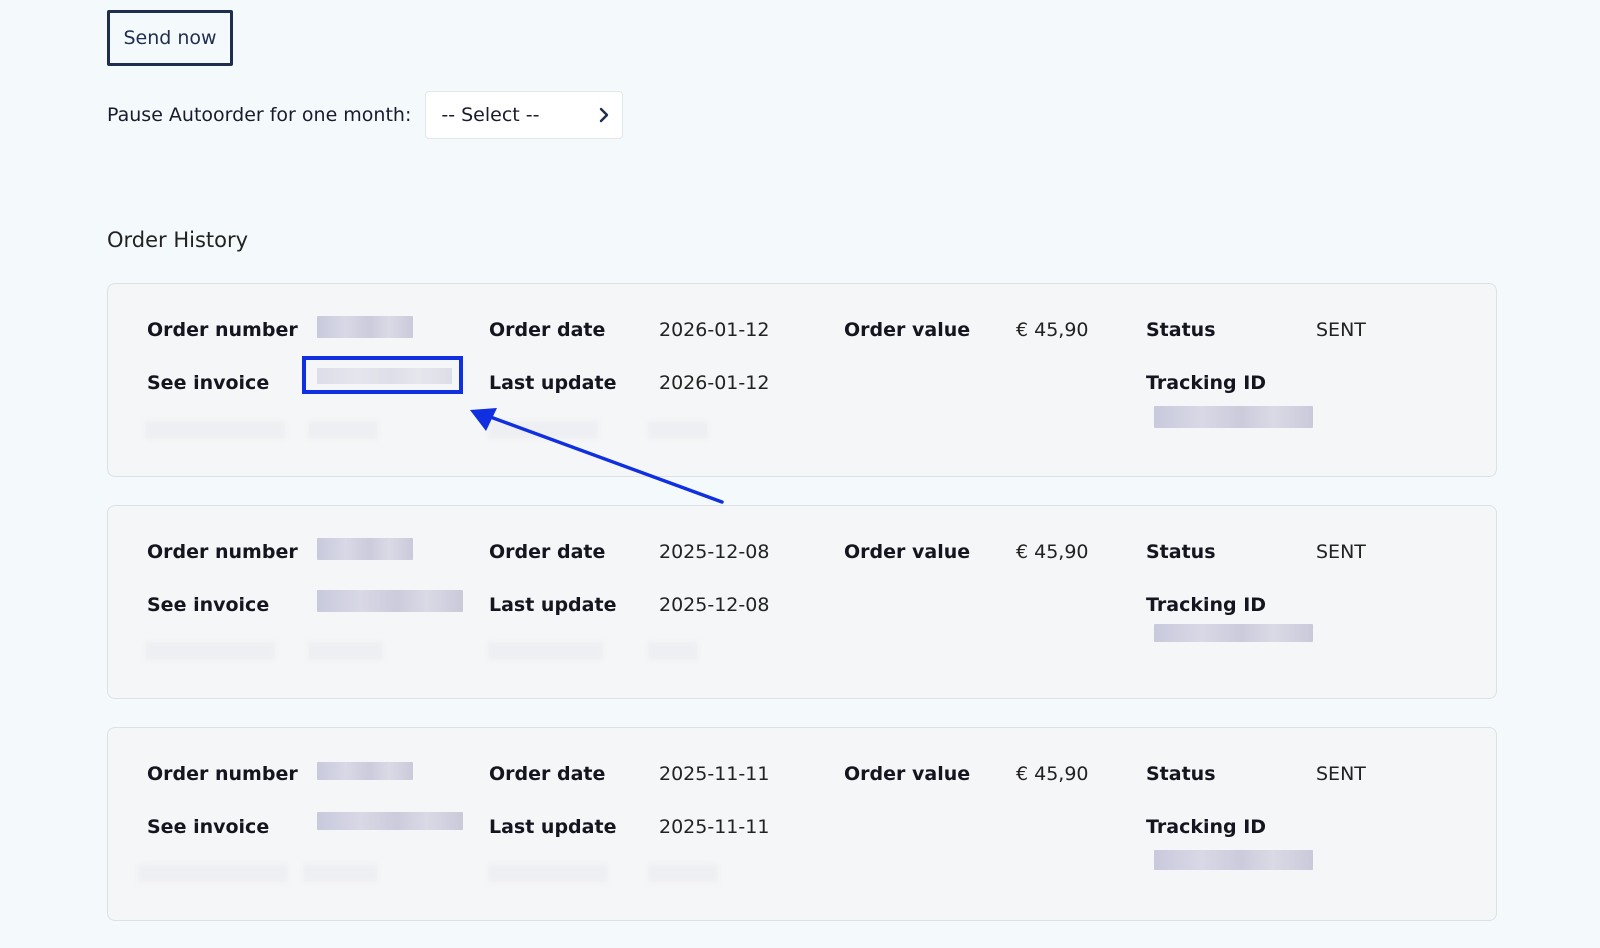  Describe the element at coordinates (714, 330) in the screenshot. I see `order-date-value: 2026-01-12` at that location.